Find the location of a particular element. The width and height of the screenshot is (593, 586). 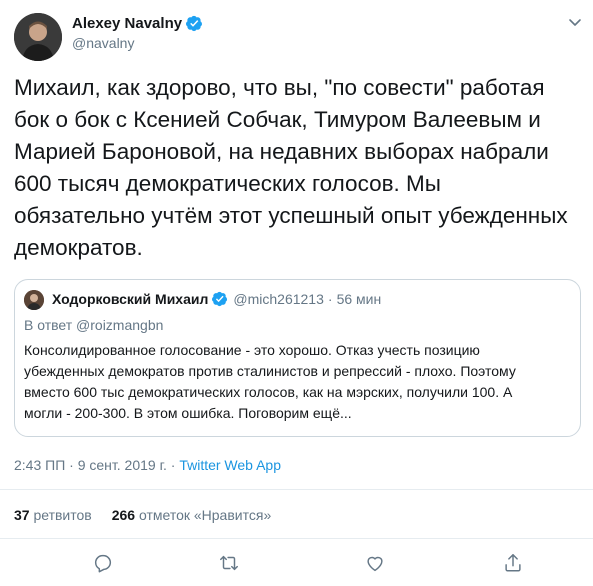

chevron-down-icon is located at coordinates (575, 22).